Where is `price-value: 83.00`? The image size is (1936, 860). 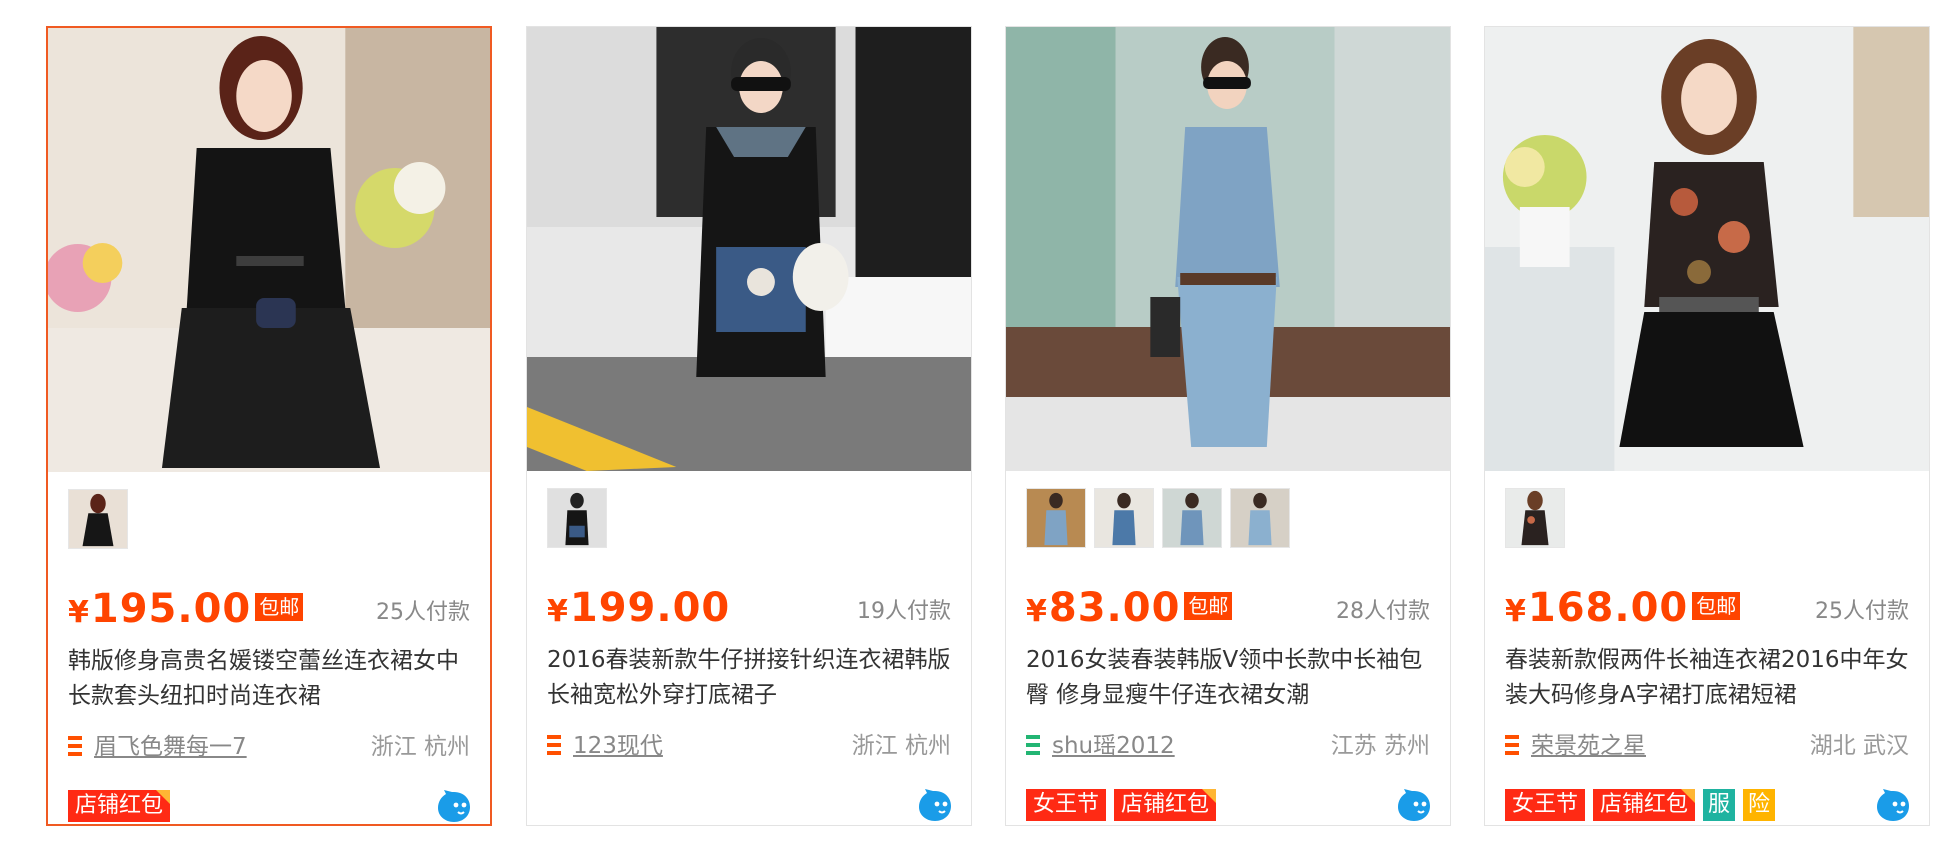
price-value: 83.00 is located at coordinates (1114, 608).